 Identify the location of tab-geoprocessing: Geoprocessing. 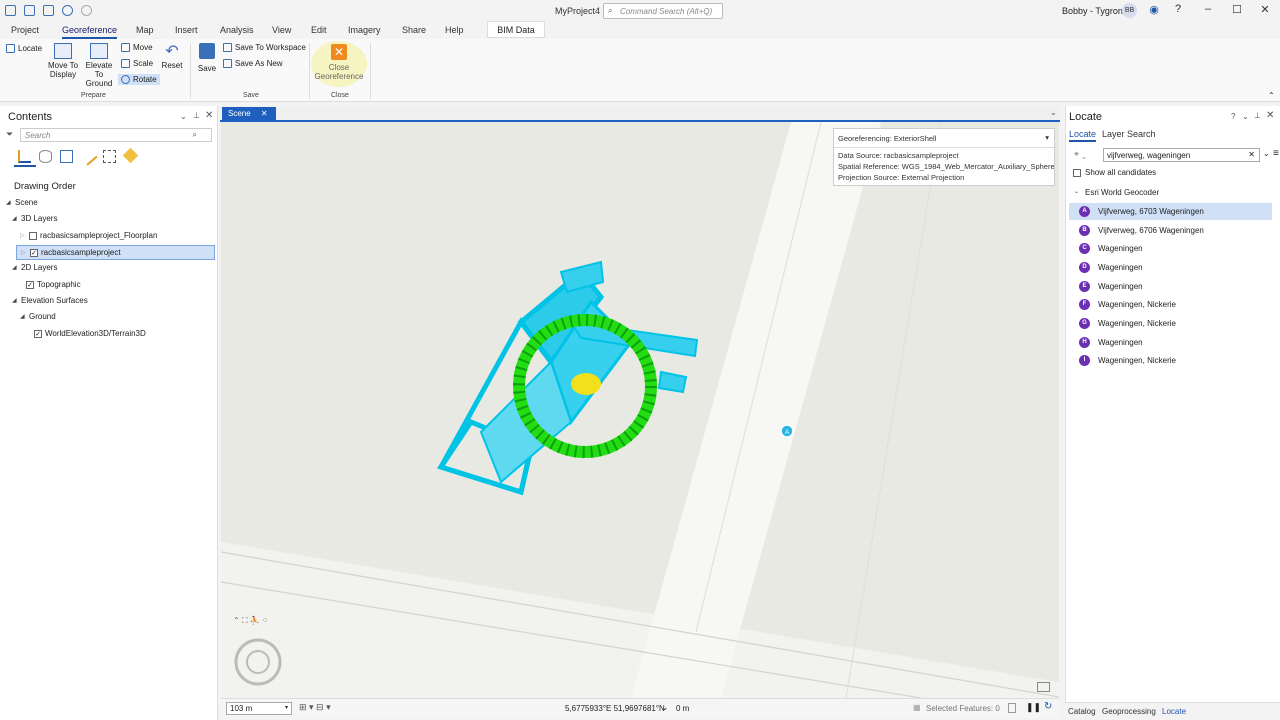
(1129, 711).